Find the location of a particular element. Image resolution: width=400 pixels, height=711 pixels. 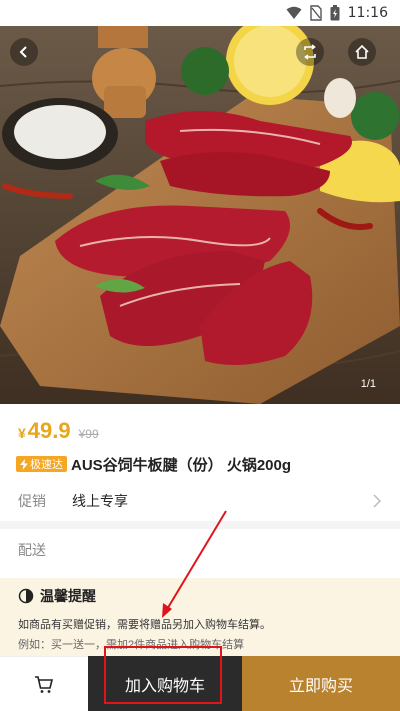

home-icon is located at coordinates (362, 51).